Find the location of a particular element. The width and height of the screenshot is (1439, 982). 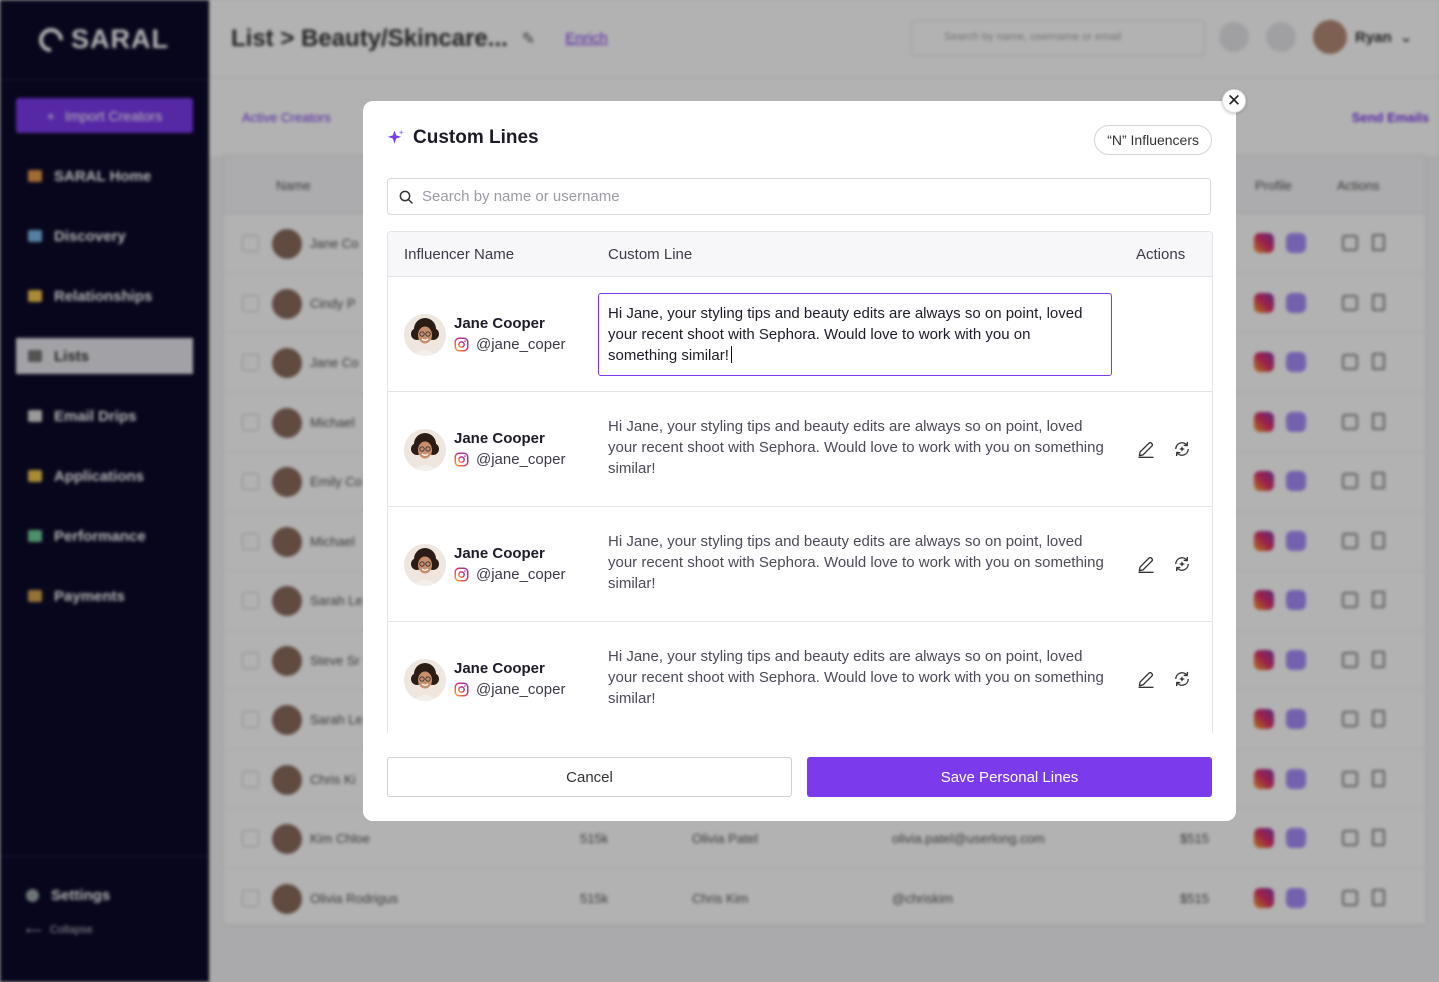

modal-footer: Cancel Save Personal Lines is located at coordinates (799, 777).